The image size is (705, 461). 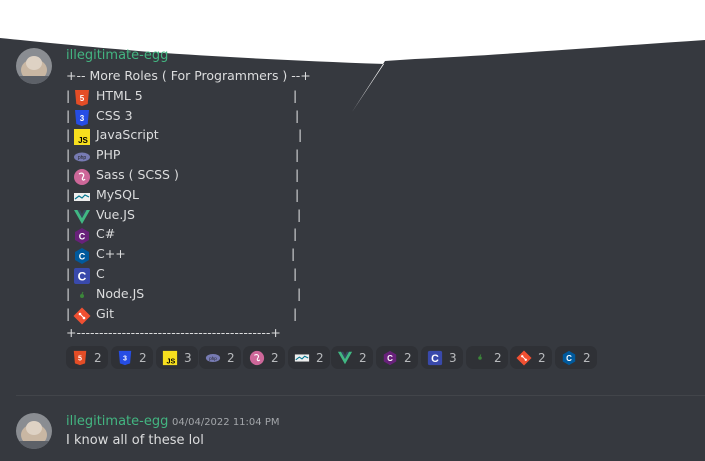 What do you see at coordinates (120, 293) in the screenshot?
I see `role-label: Node.JS` at bounding box center [120, 293].